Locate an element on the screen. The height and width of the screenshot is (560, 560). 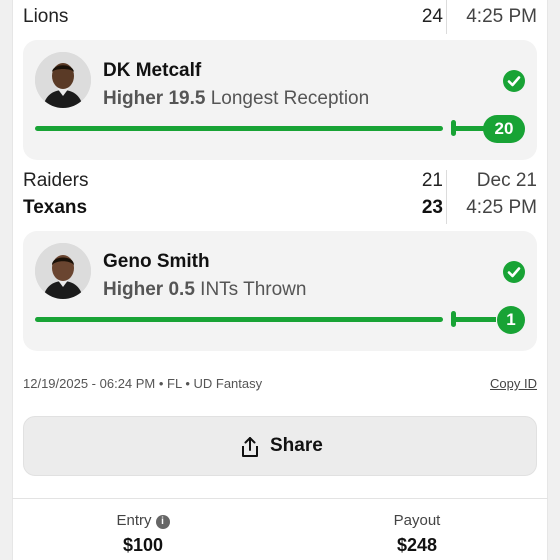
info-icon: i is located at coordinates (162, 522).